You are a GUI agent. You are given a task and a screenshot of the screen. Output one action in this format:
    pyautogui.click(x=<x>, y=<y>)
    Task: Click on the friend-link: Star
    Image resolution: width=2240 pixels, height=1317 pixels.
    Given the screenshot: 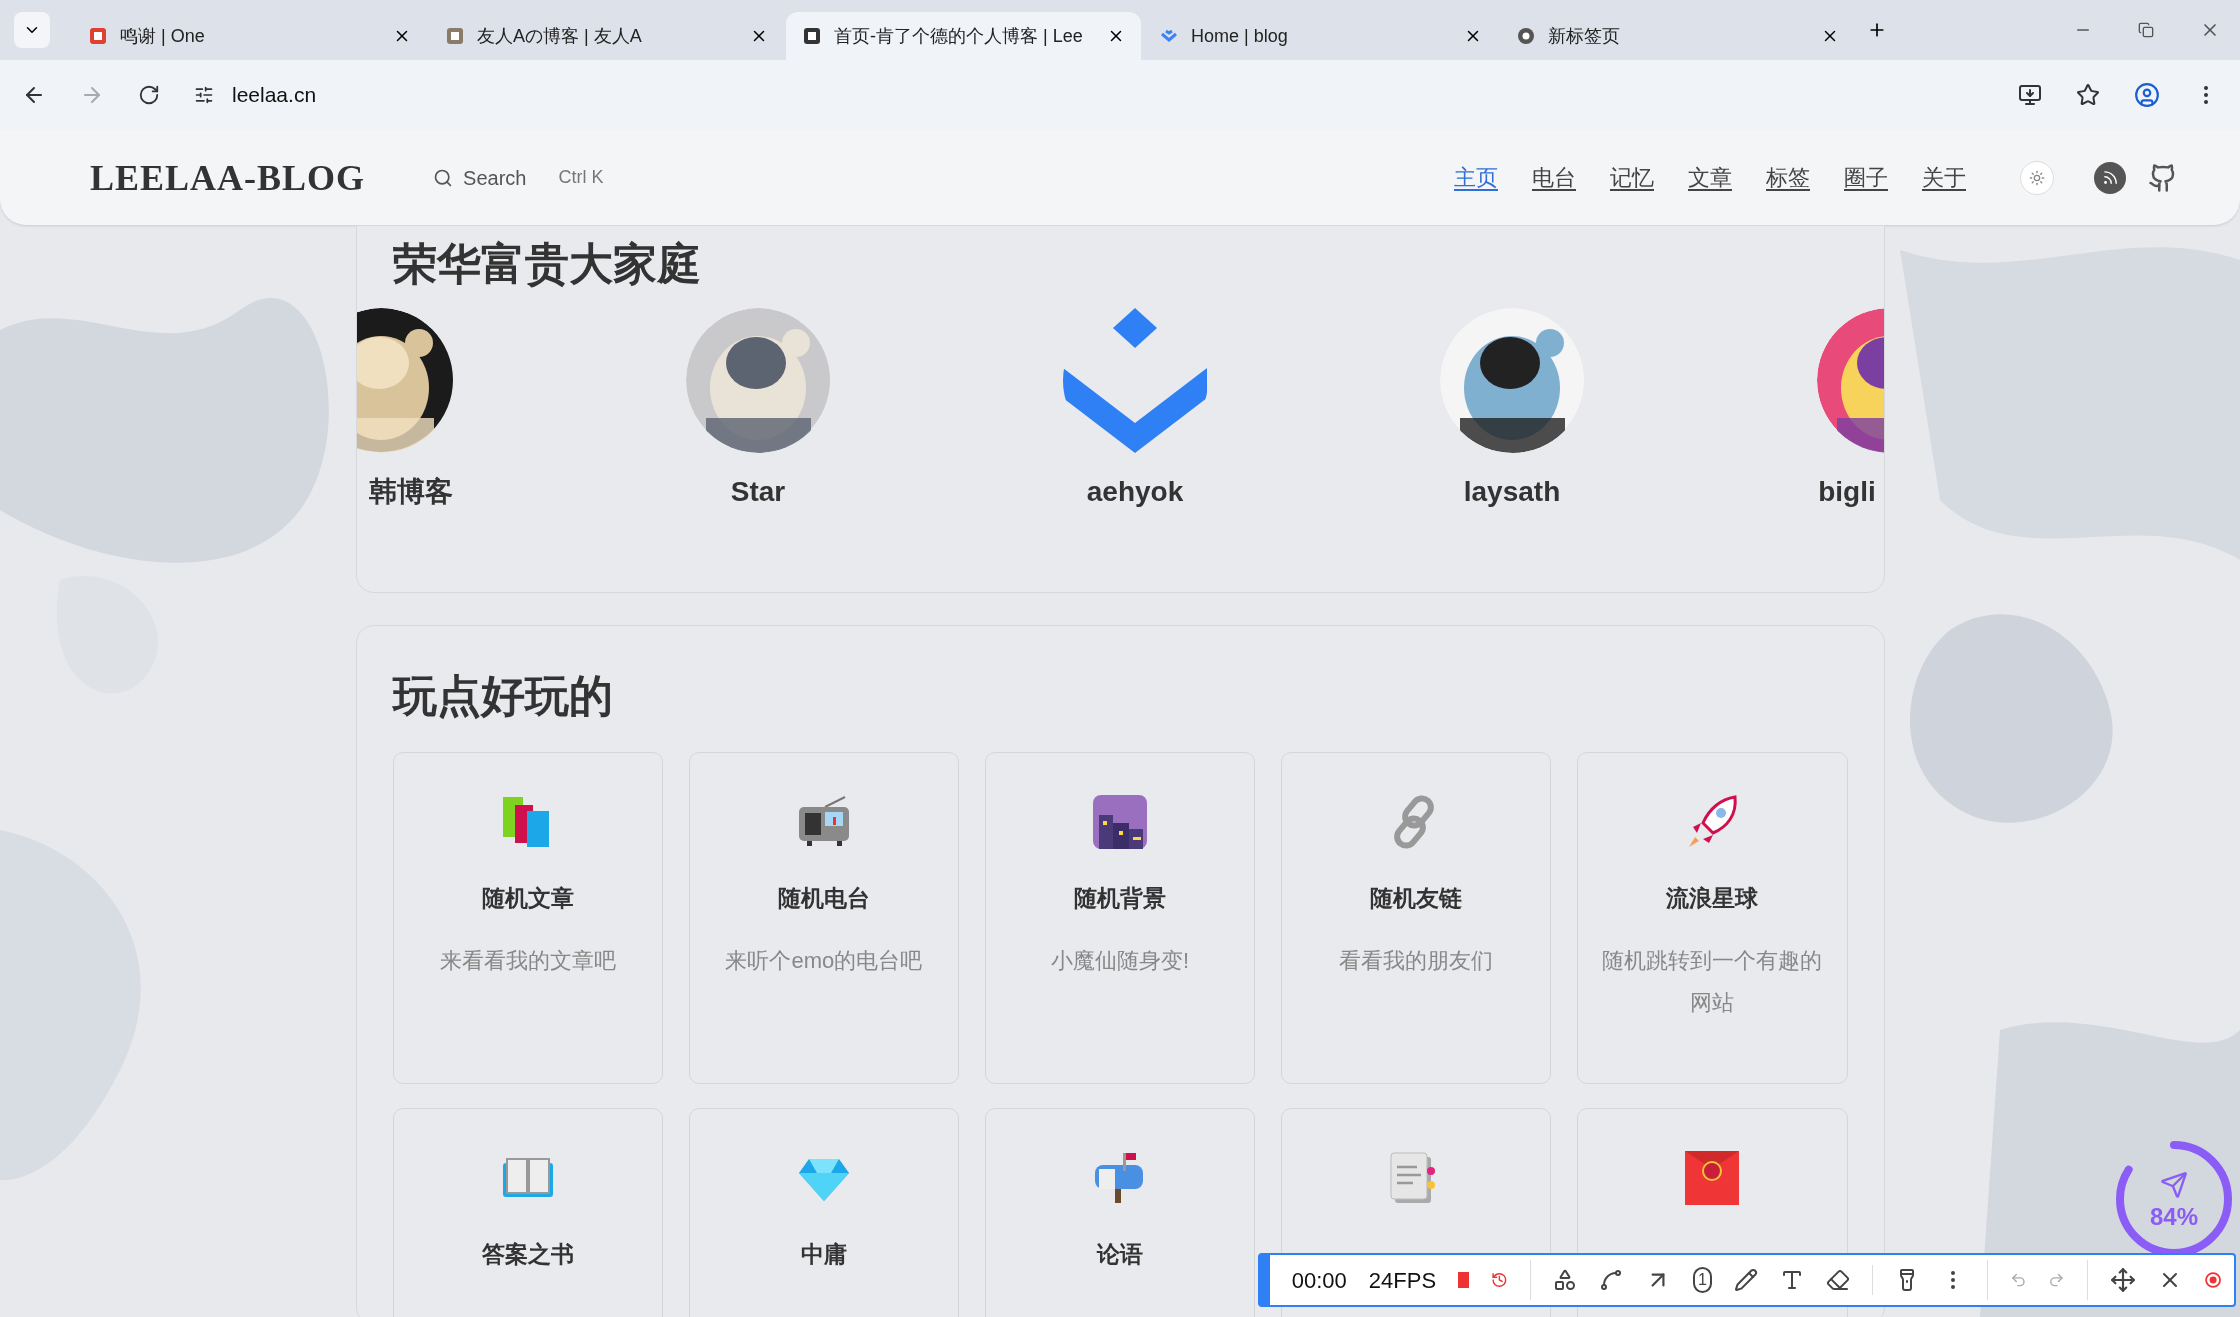 What is the action you would take?
    pyautogui.click(x=758, y=410)
    